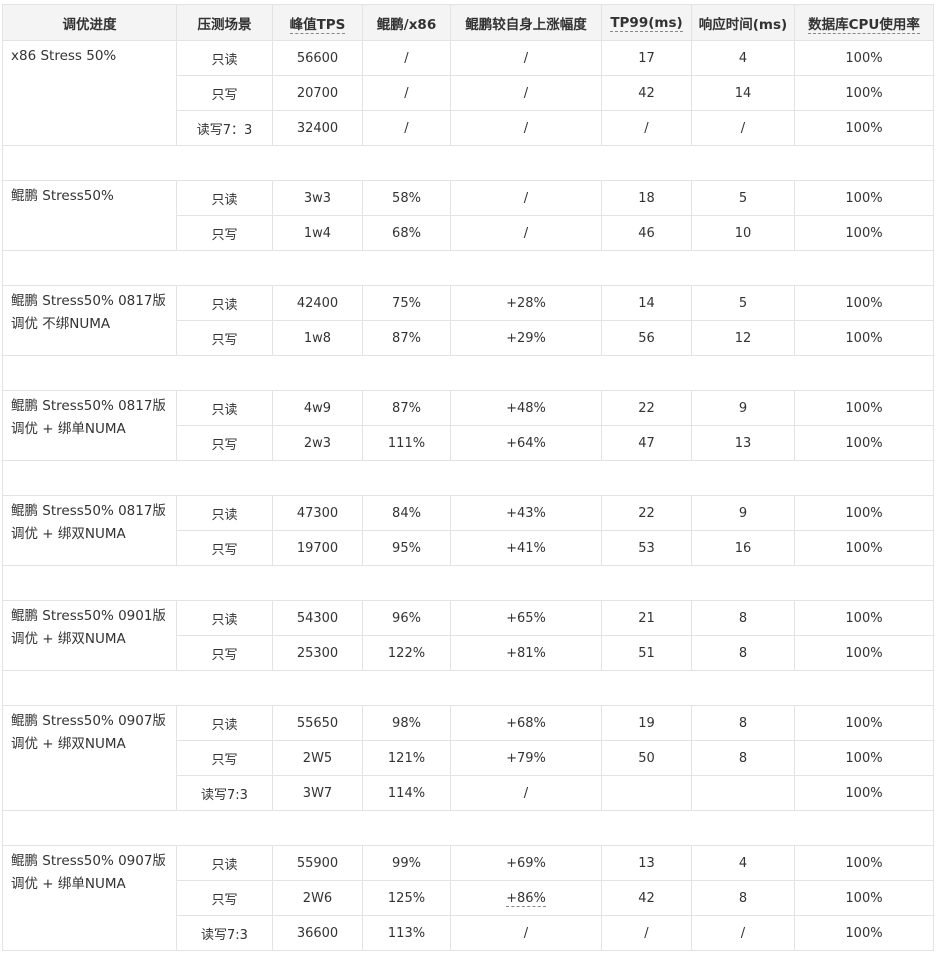  Describe the element at coordinates (526, 548) in the screenshot. I see `increase-cell: +41%` at that location.